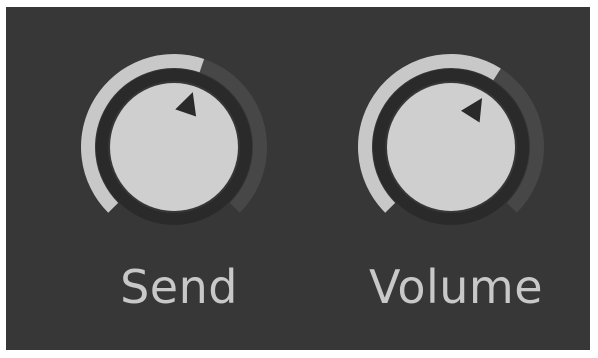 The image size is (598, 358). I want to click on send-knob-face, so click(174, 147).